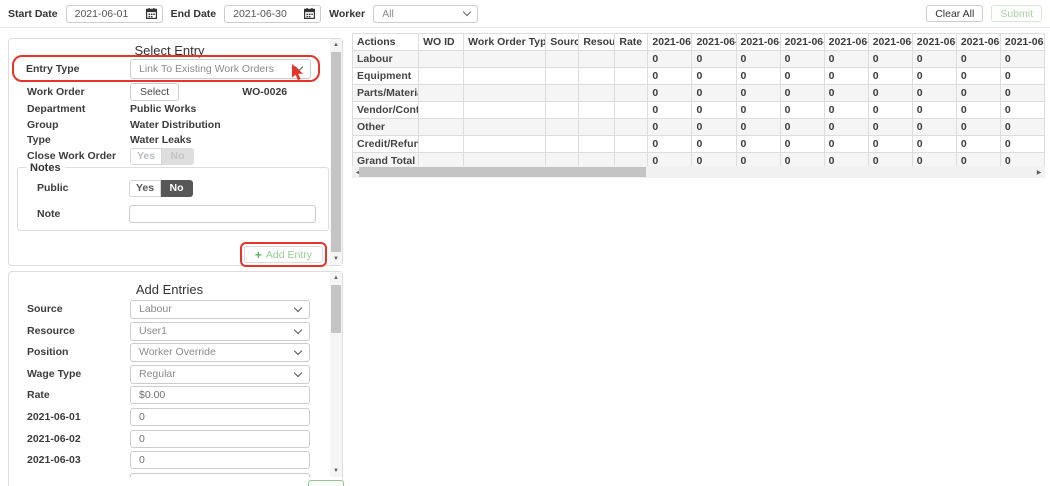 Image resolution: width=1050 pixels, height=486 pixels. I want to click on field-label: Wage Type, so click(54, 374).